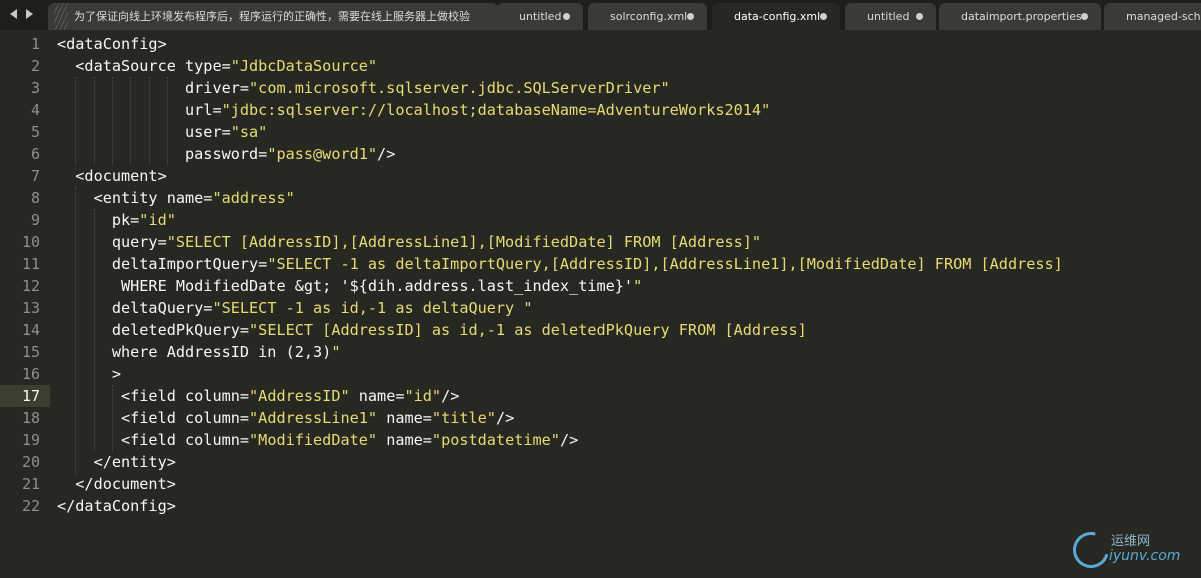 The image size is (1201, 578). I want to click on line-number: 16, so click(30, 374).